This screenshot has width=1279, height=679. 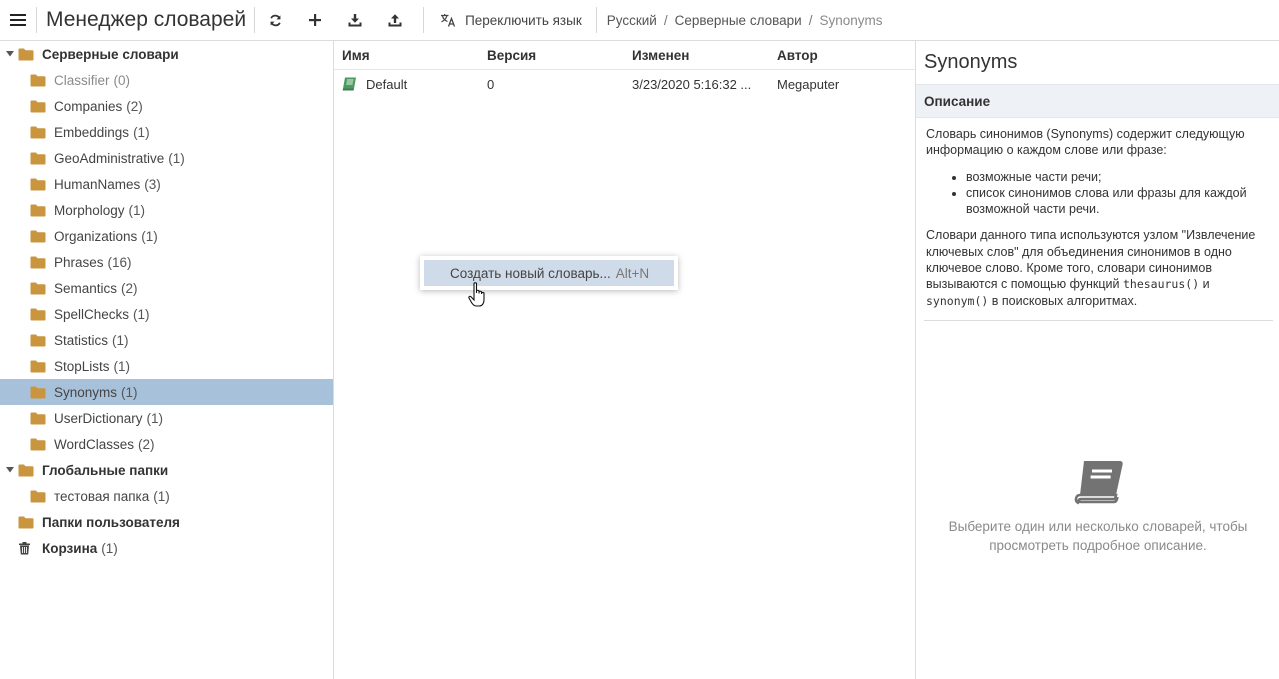 What do you see at coordinates (166, 444) in the screenshot?
I see `tree-item-wordclasses: WordClasses (2)` at bounding box center [166, 444].